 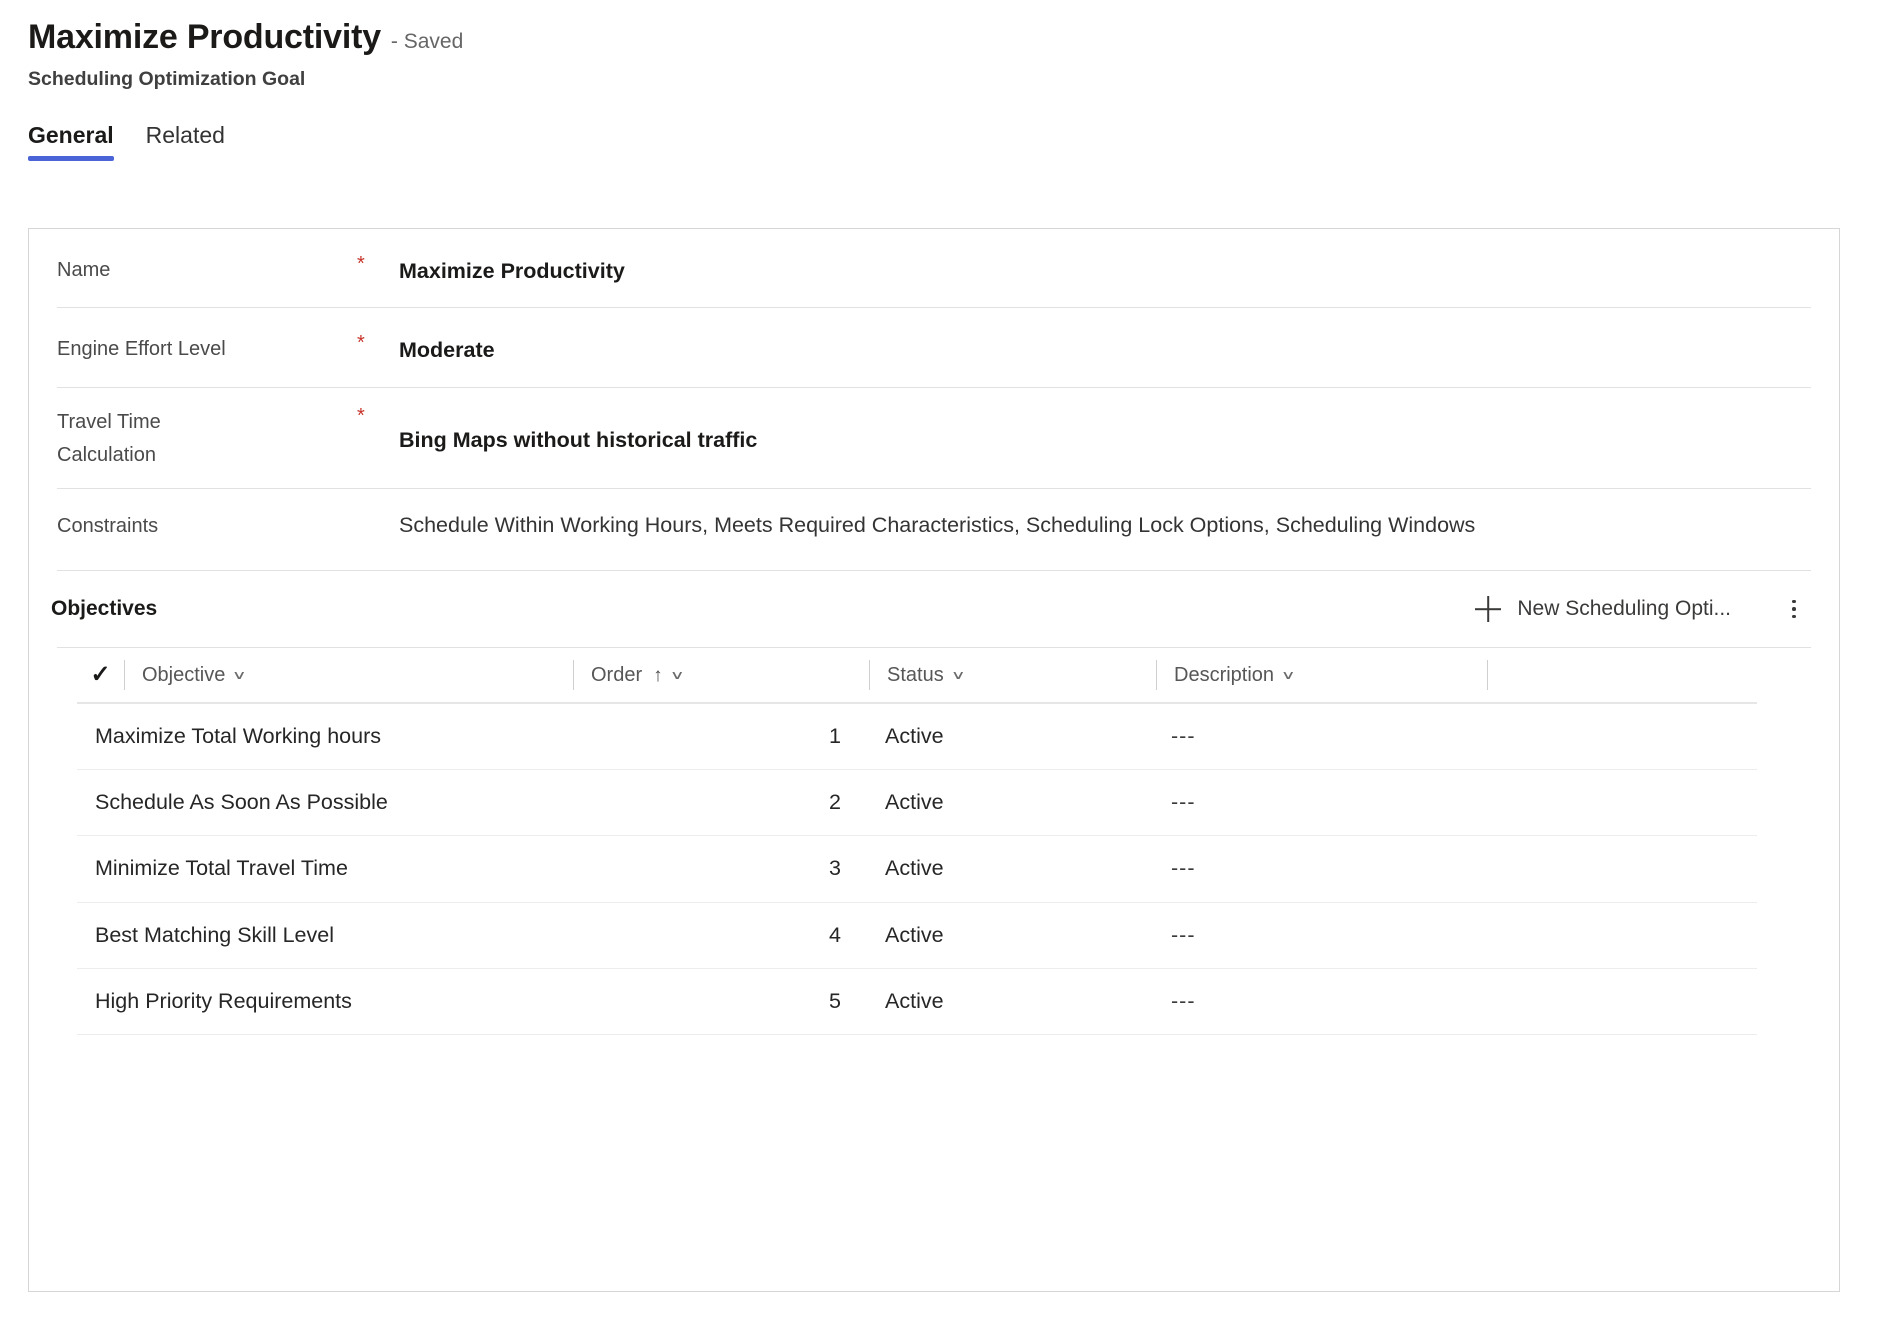 What do you see at coordinates (167, 79) in the screenshot?
I see `entity-type-subtitle: Scheduling Optimization Goal` at bounding box center [167, 79].